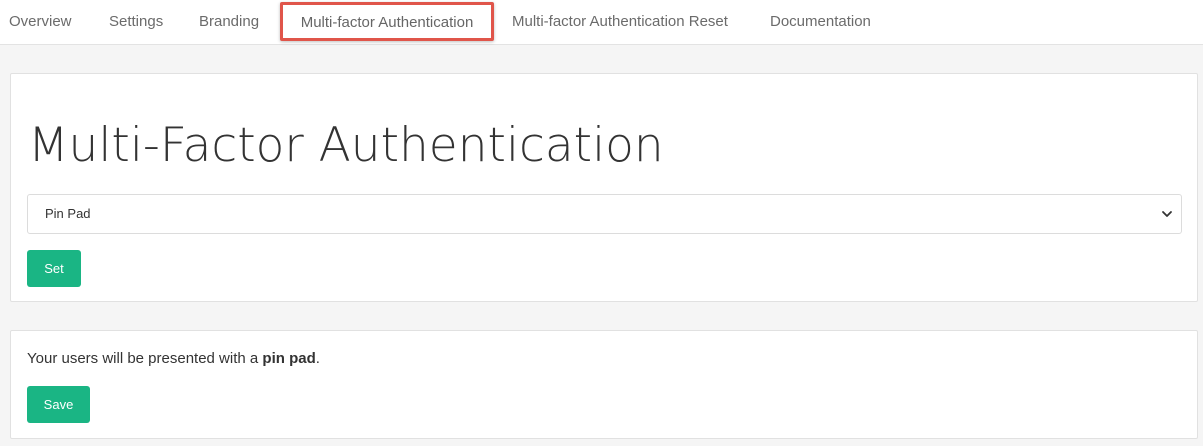 The height and width of the screenshot is (446, 1203). I want to click on info-text-suffix: ., so click(317, 358).